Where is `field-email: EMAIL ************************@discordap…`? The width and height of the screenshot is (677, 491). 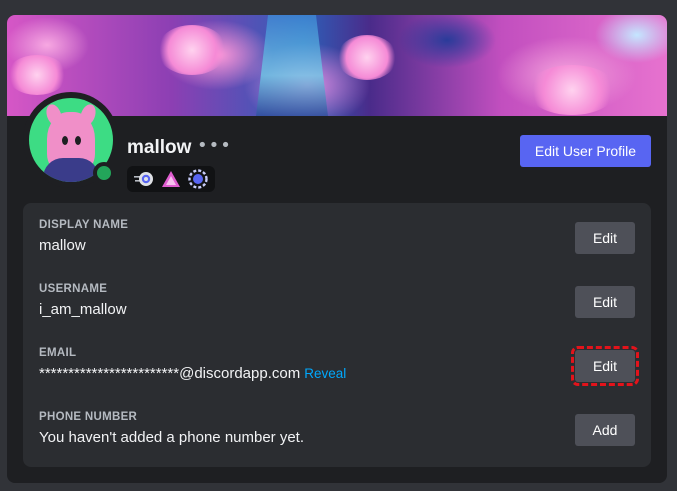
field-email: EMAIL ************************@discordap… is located at coordinates (339, 371).